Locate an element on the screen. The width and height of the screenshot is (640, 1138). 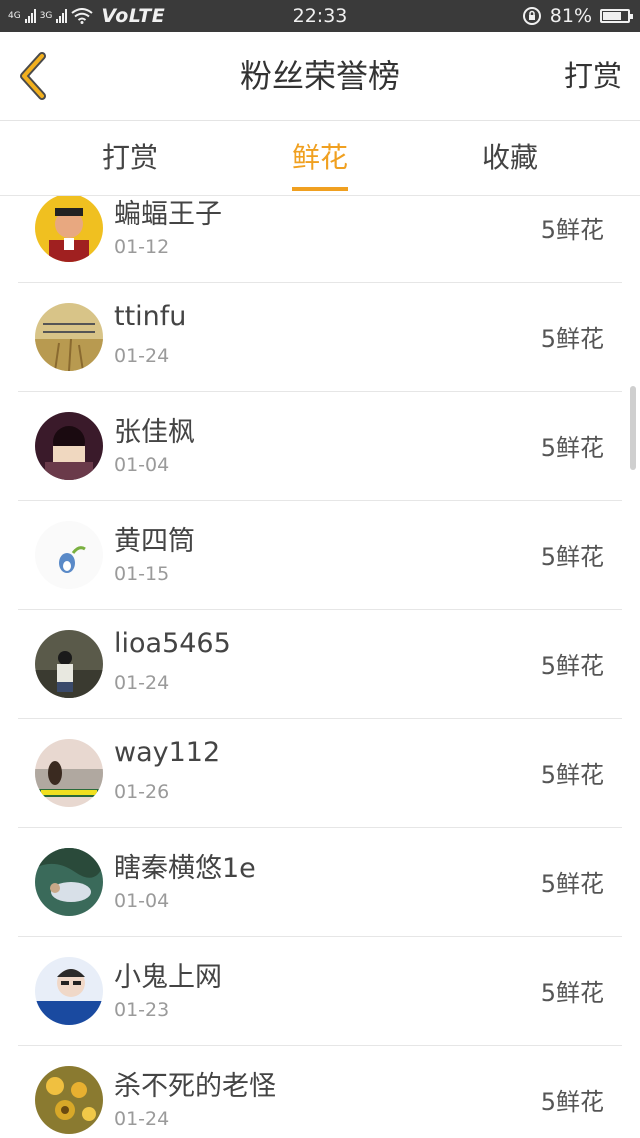
list-item: 黄四筒 01-15 5鲜花 is located at coordinates (320, 555).